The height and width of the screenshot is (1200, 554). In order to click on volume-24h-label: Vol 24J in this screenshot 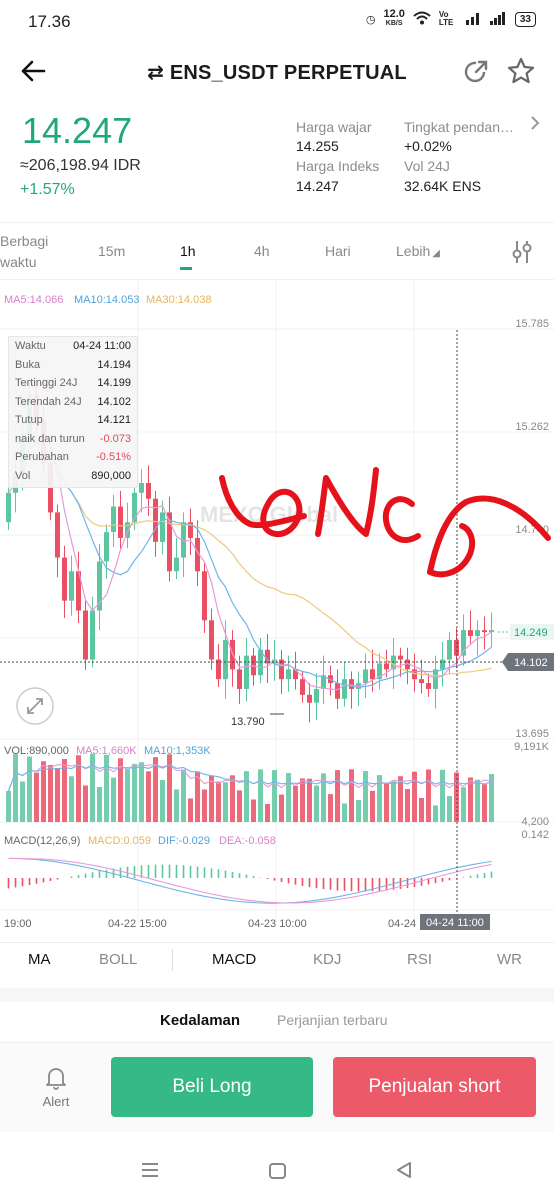, I will do `click(427, 166)`.